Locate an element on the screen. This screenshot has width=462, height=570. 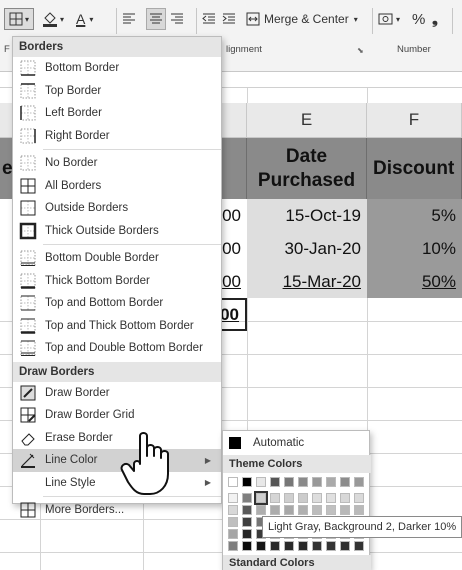
cell-discount-row3: 50% is located at coordinates (414, 281).